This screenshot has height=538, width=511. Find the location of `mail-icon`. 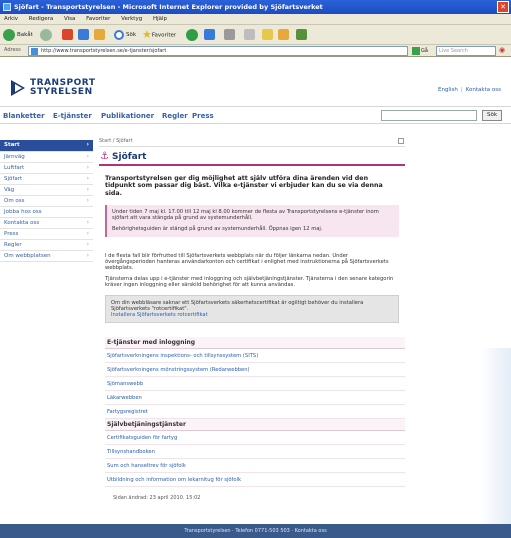

mail-icon is located at coordinates (229, 34).